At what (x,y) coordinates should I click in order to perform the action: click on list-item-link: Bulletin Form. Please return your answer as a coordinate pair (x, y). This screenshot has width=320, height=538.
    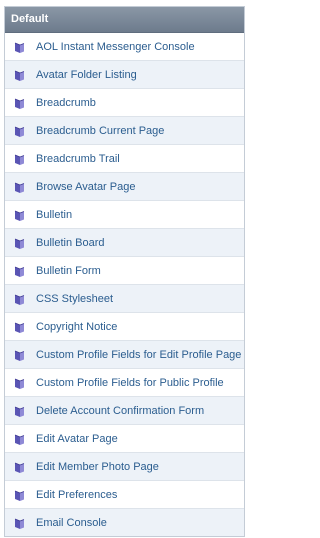
    Looking at the image, I should click on (68, 271).